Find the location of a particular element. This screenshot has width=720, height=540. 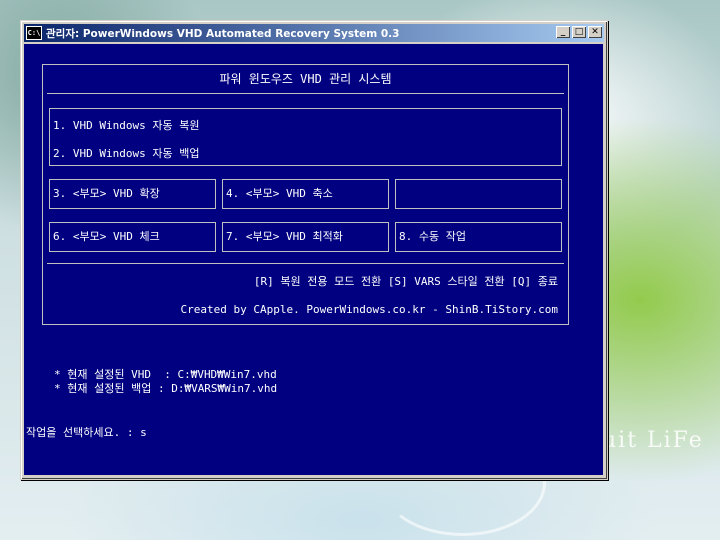

wallpaper-text: uit LiFe is located at coordinates (653, 440).